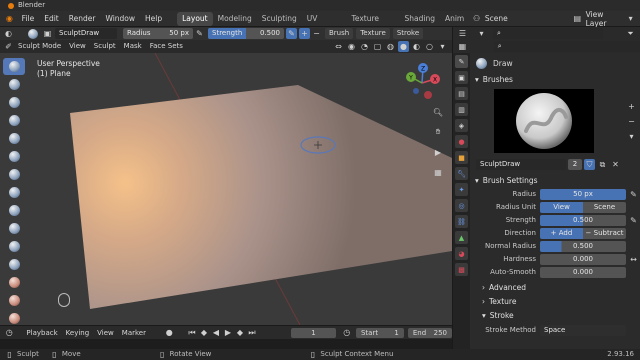 The image size is (640, 360). Describe the element at coordinates (577, 18) in the screenshot. I see `view-layer-icon: ▤` at that location.